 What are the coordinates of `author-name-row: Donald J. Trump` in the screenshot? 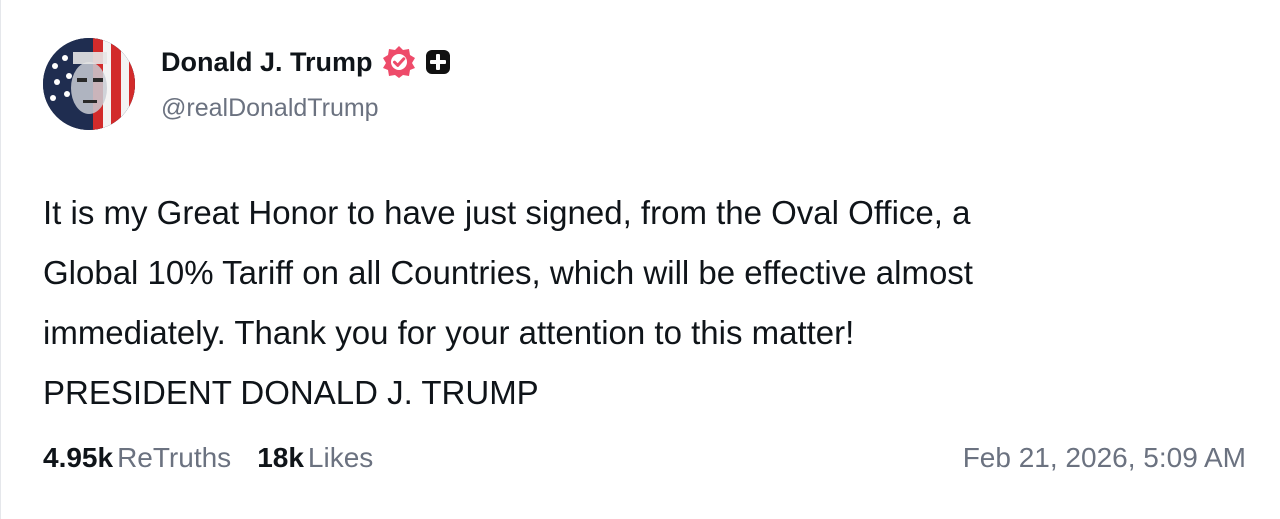 It's located at (306, 62).